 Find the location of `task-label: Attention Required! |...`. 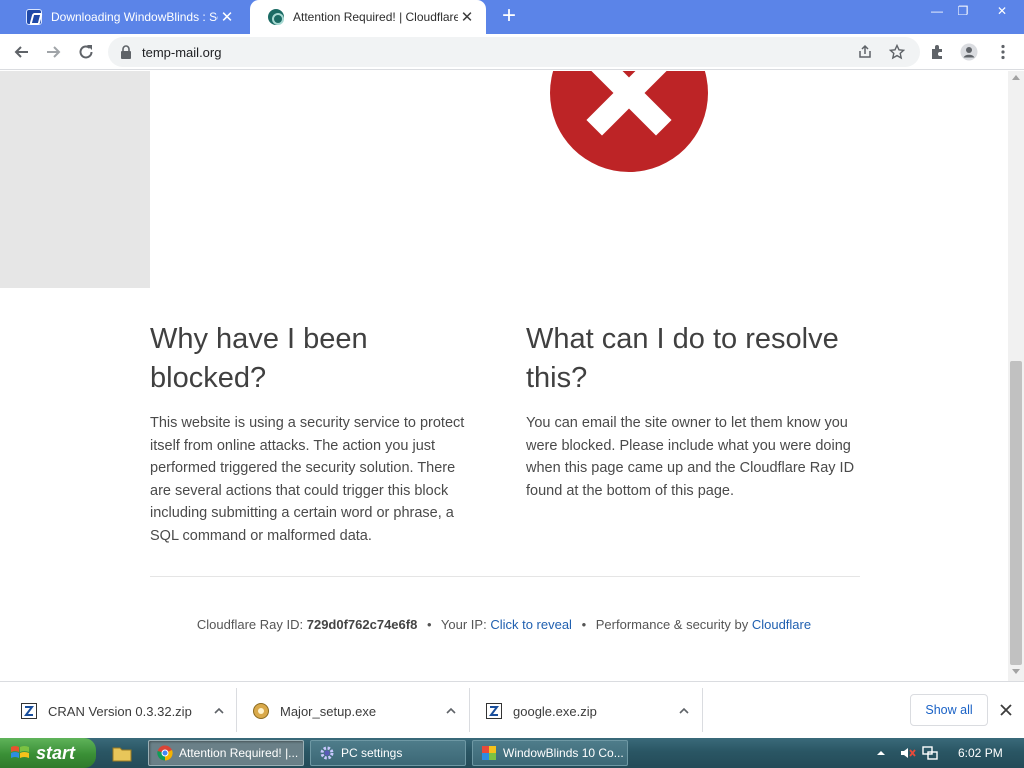

task-label: Attention Required! |... is located at coordinates (239, 753).